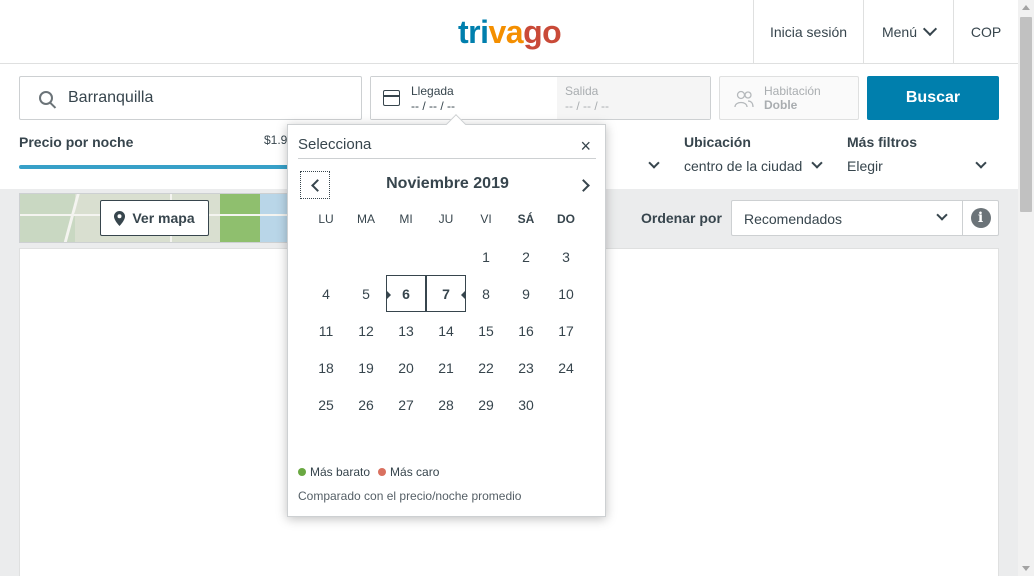  I want to click on calendar-day: 8, so click(486, 293).